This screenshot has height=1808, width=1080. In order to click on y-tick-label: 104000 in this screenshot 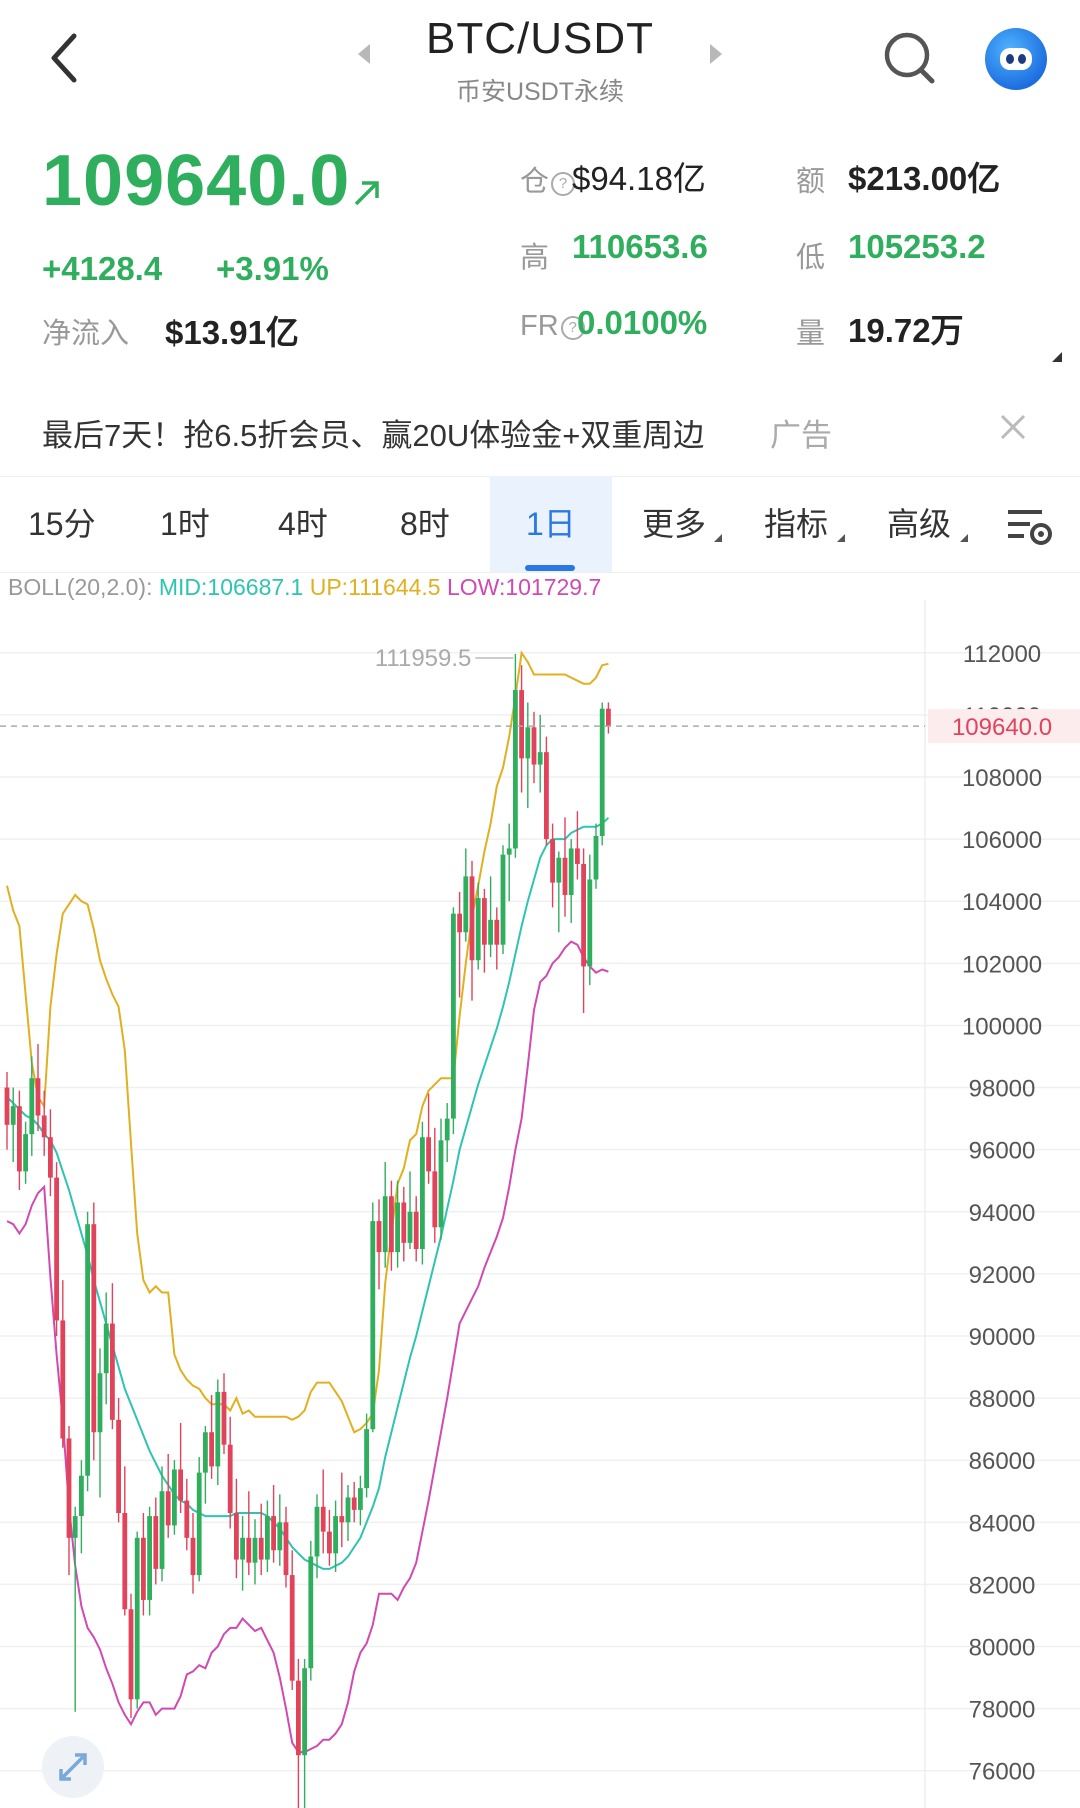, I will do `click(1002, 902)`.